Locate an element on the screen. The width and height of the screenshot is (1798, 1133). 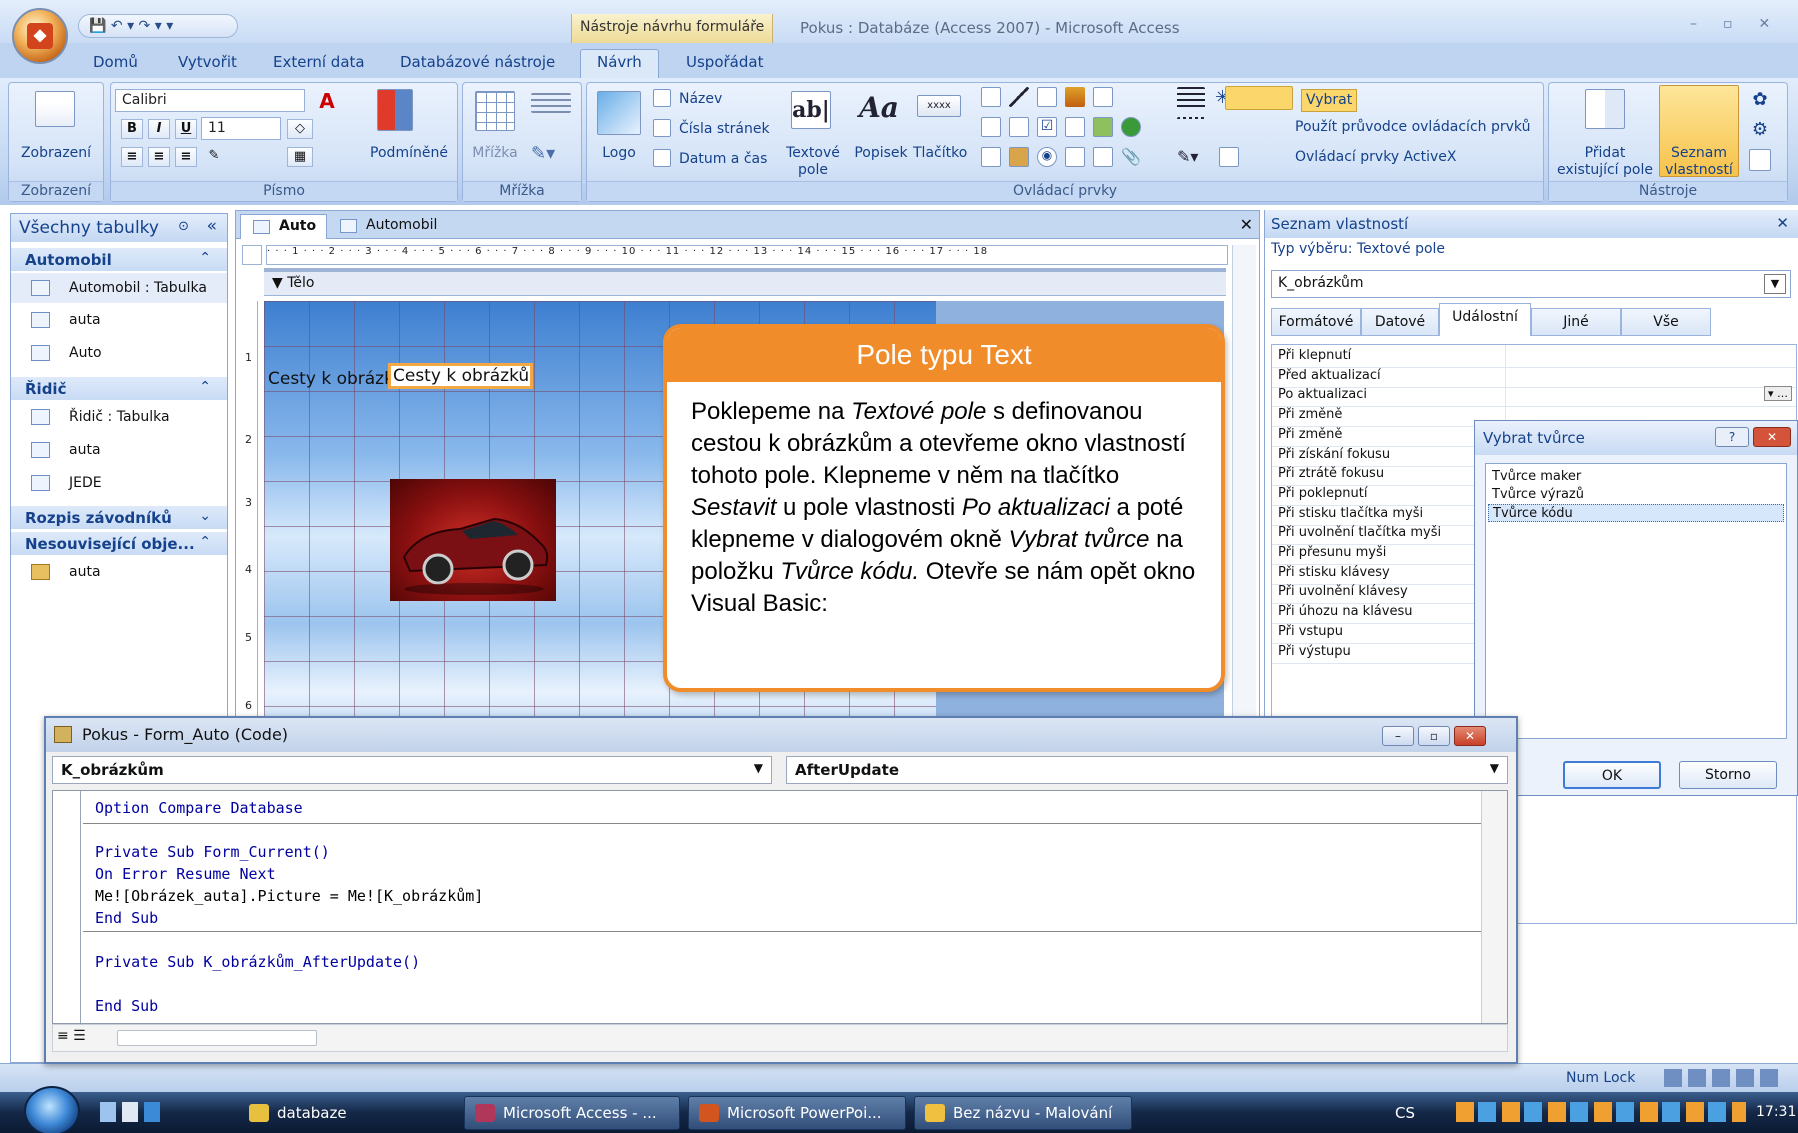
tray-icons is located at coordinates (1601, 1112).